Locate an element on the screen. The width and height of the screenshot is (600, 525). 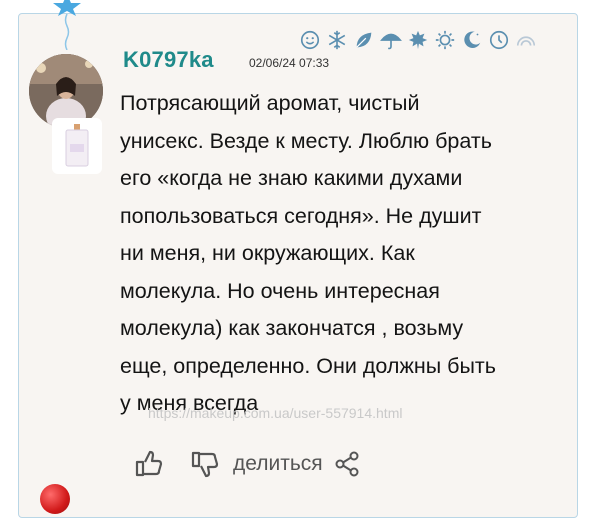
snowflake-icon is located at coordinates (337, 40).